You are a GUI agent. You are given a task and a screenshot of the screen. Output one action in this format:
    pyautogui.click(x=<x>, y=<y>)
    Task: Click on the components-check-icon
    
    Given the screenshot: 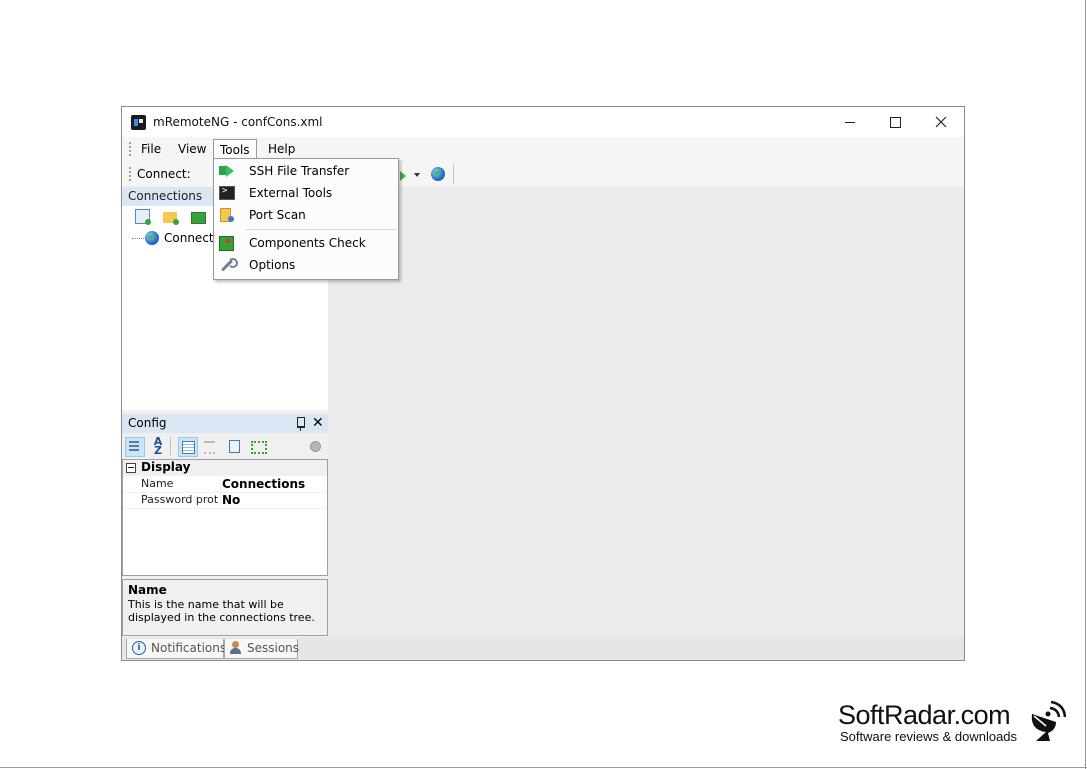 What is the action you would take?
    pyautogui.click(x=226, y=243)
    